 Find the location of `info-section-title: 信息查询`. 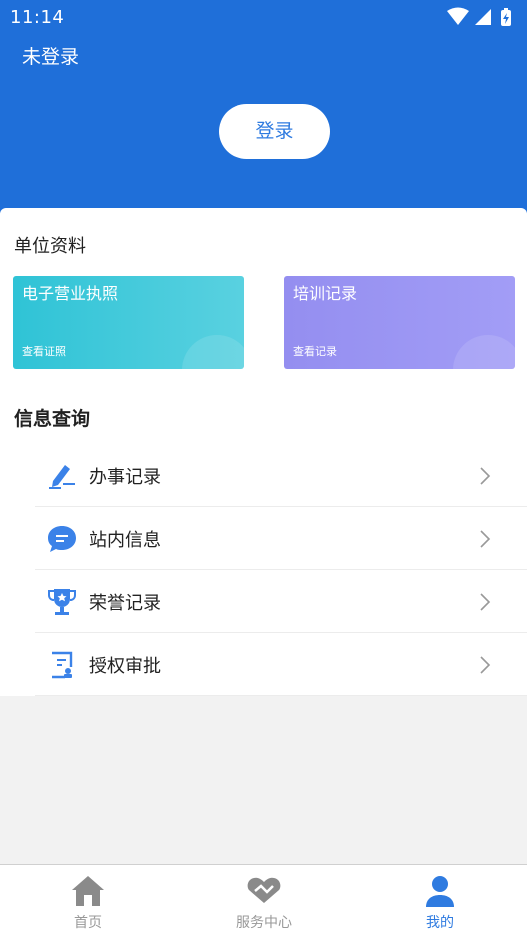

info-section-title: 信息查询 is located at coordinates (52, 419).